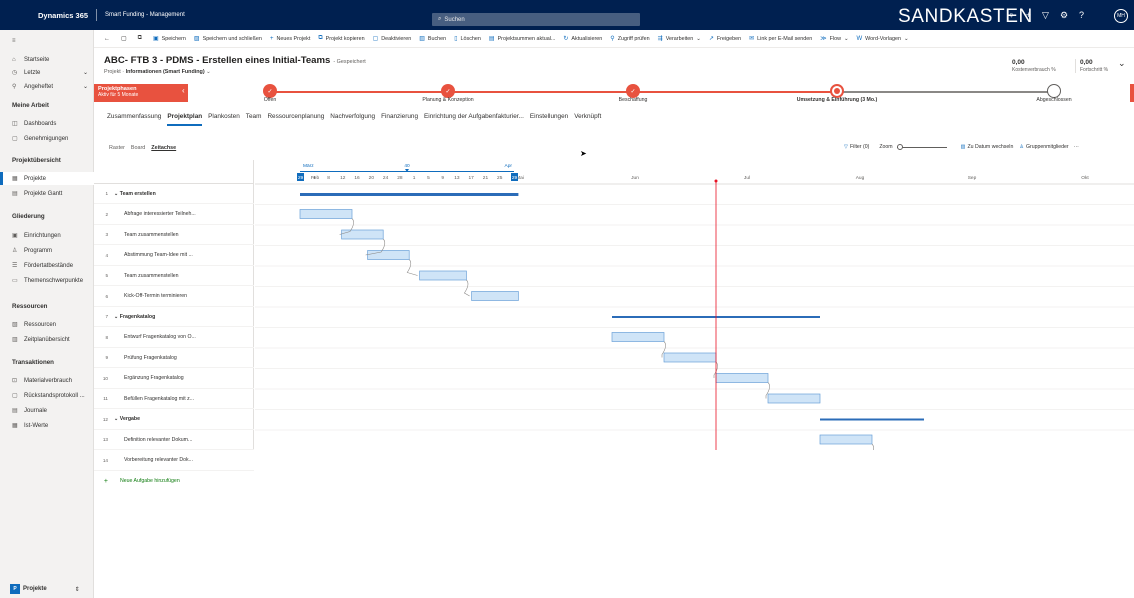  Describe the element at coordinates (1121, 16) in the screenshot. I see `user-avatar: MH` at that location.